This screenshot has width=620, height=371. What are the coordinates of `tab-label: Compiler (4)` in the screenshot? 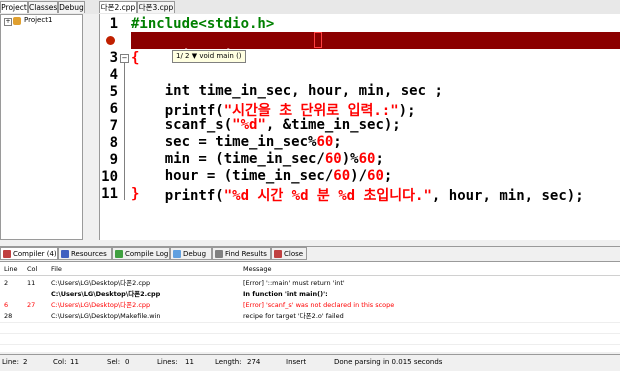 It's located at (35, 254).